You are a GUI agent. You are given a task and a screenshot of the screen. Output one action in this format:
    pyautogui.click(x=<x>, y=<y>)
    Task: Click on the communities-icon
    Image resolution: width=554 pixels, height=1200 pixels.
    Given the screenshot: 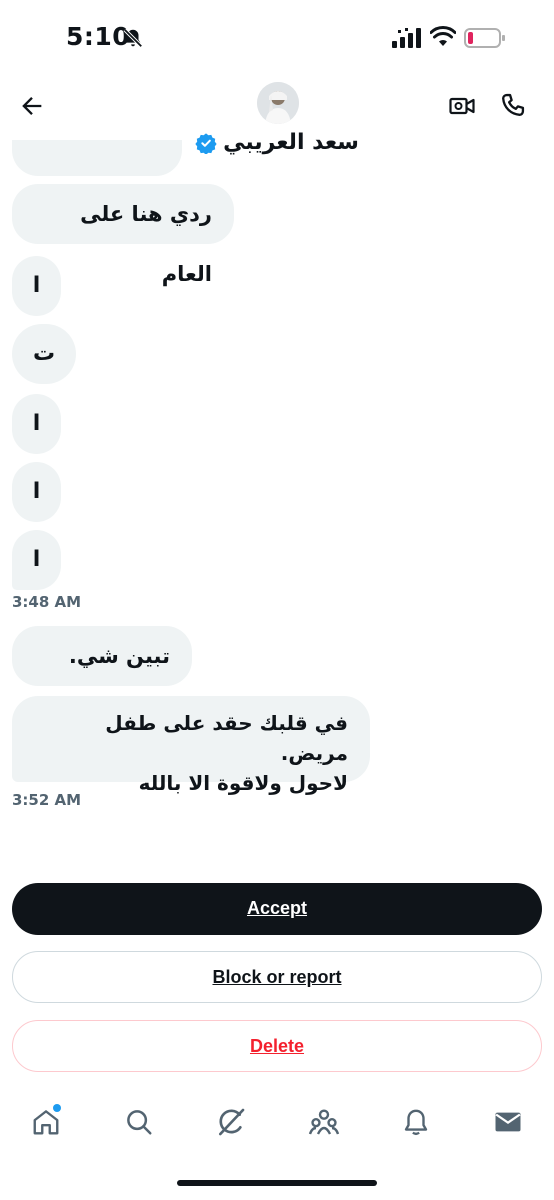 What is the action you would take?
    pyautogui.click(x=324, y=1122)
    